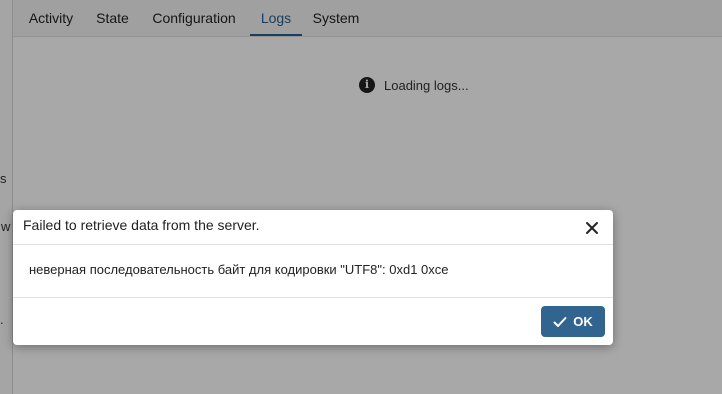 The height and width of the screenshot is (394, 722). What do you see at coordinates (313, 227) in the screenshot?
I see `dialog-header: Failed to retrieve data from the server.` at bounding box center [313, 227].